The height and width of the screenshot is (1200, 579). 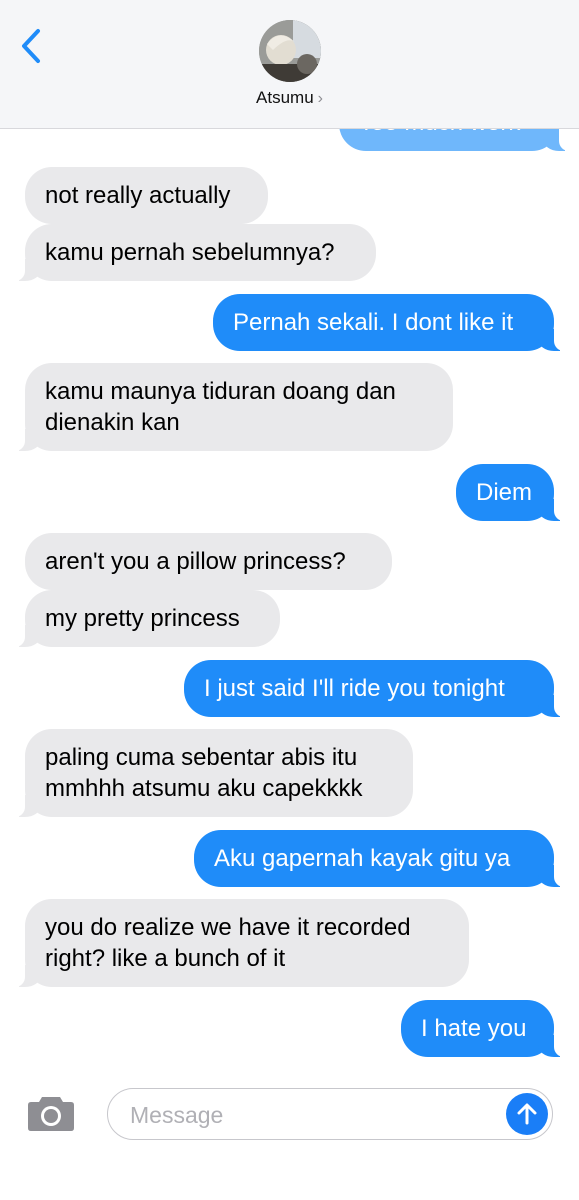 I want to click on camera-icon, so click(x=51, y=1114).